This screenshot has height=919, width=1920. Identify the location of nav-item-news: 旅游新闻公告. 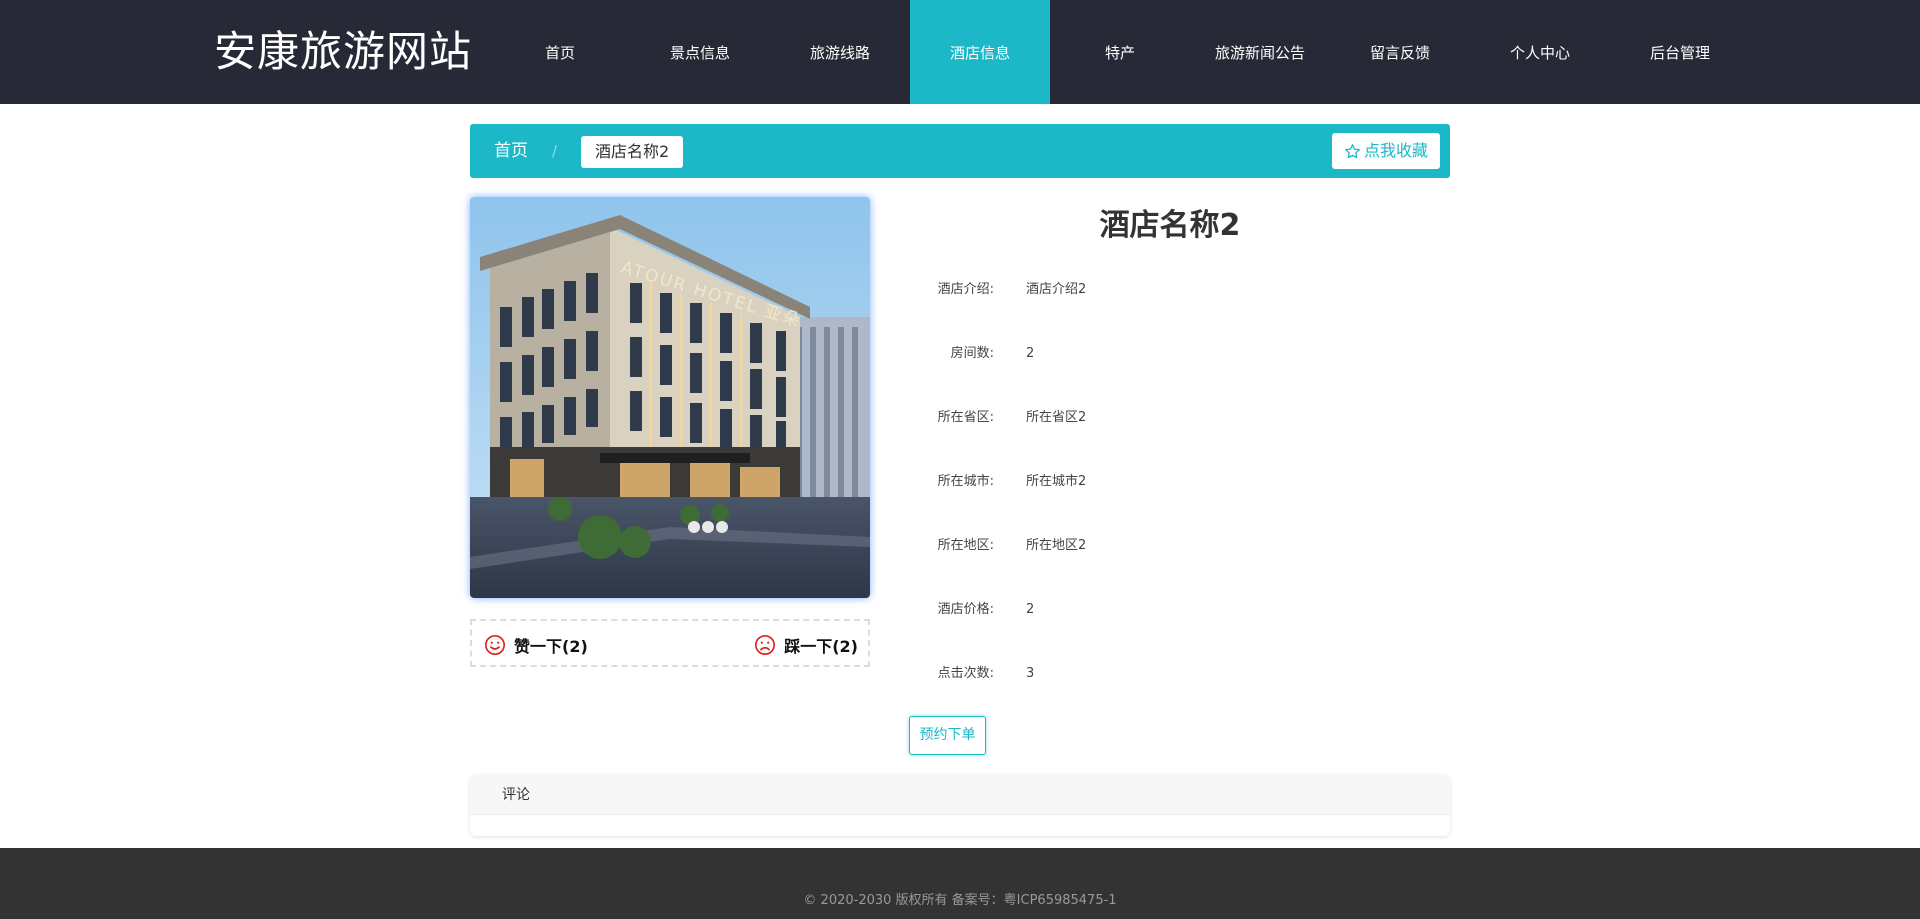
(1260, 52).